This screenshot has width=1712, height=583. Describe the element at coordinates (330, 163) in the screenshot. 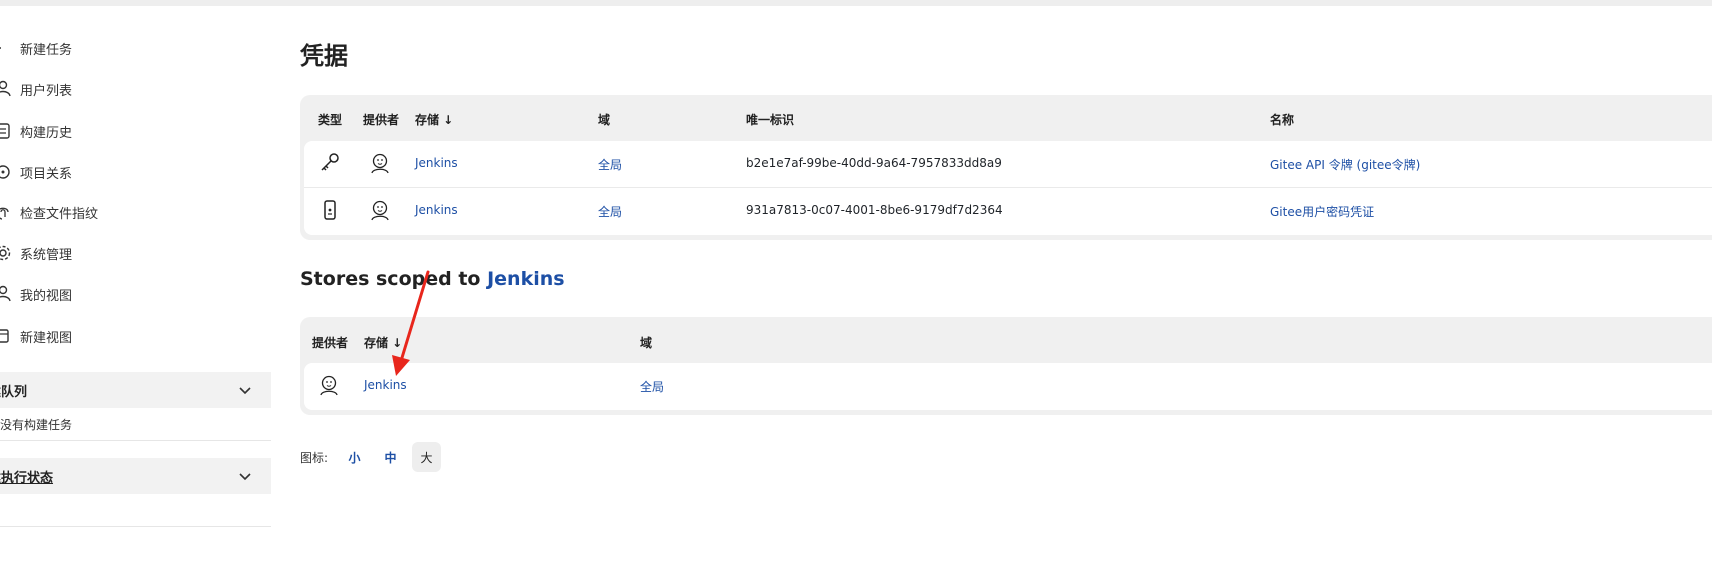

I see `key-icon` at that location.